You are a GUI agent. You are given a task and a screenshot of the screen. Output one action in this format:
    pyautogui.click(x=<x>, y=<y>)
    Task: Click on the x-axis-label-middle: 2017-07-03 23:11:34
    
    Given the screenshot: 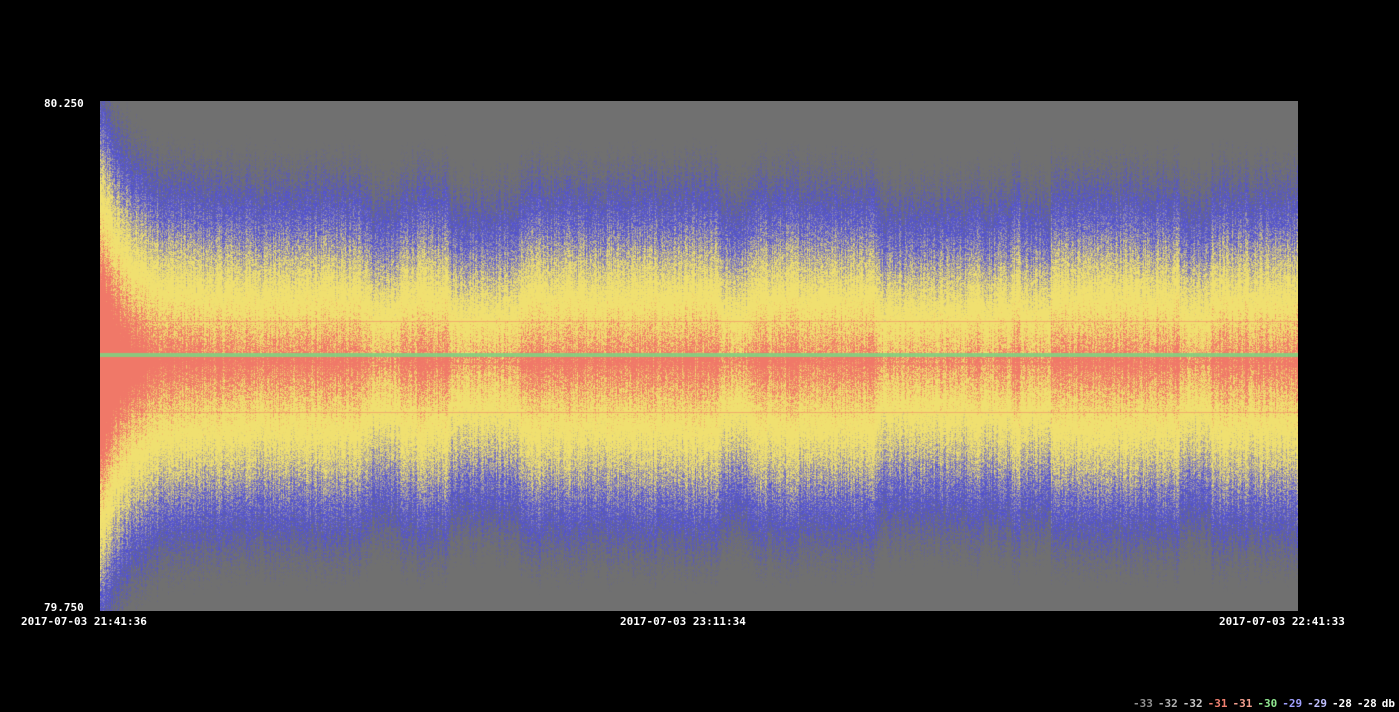 What is the action you would take?
    pyautogui.click(x=683, y=621)
    